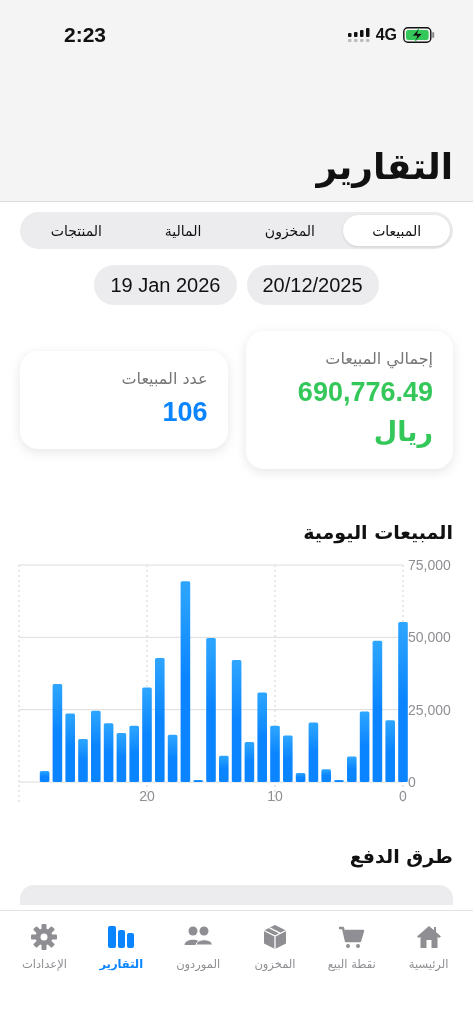  What do you see at coordinates (358, 35) in the screenshot?
I see `signal-icon` at bounding box center [358, 35].